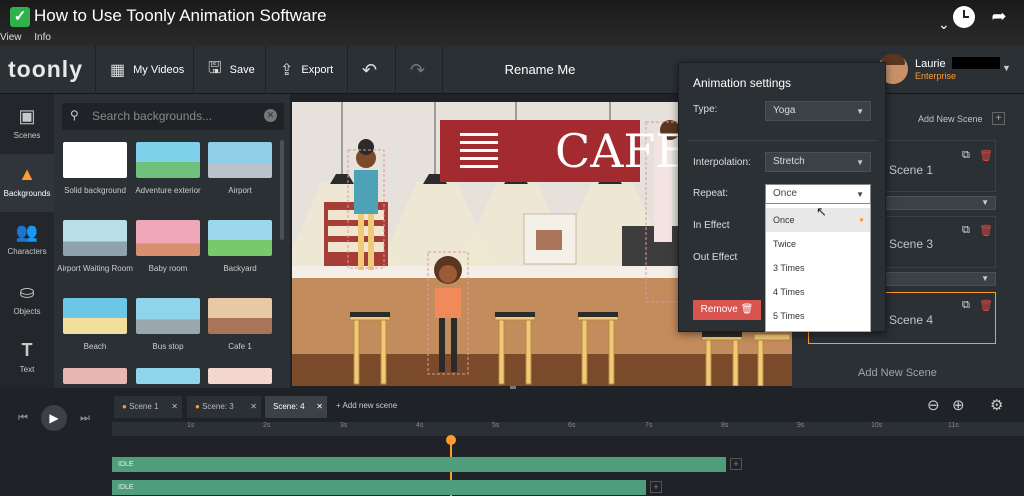 This screenshot has width=1024, height=496. What do you see at coordinates (344, 425) in the screenshot?
I see `ruler-tick: 3s` at bounding box center [344, 425].